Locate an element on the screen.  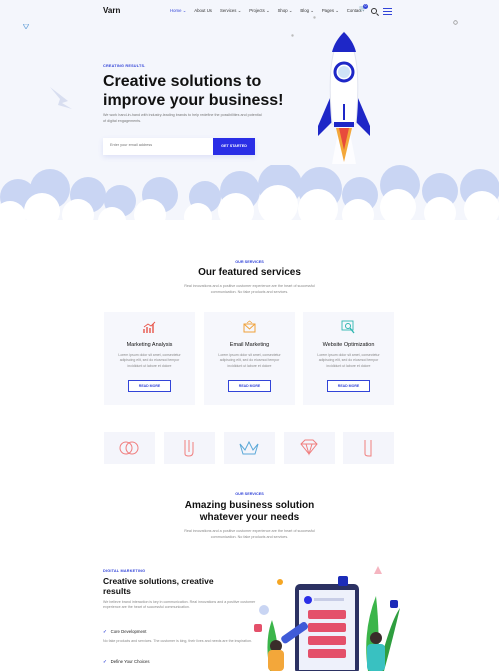
rings-logo-icon is located at coordinates (129, 448).